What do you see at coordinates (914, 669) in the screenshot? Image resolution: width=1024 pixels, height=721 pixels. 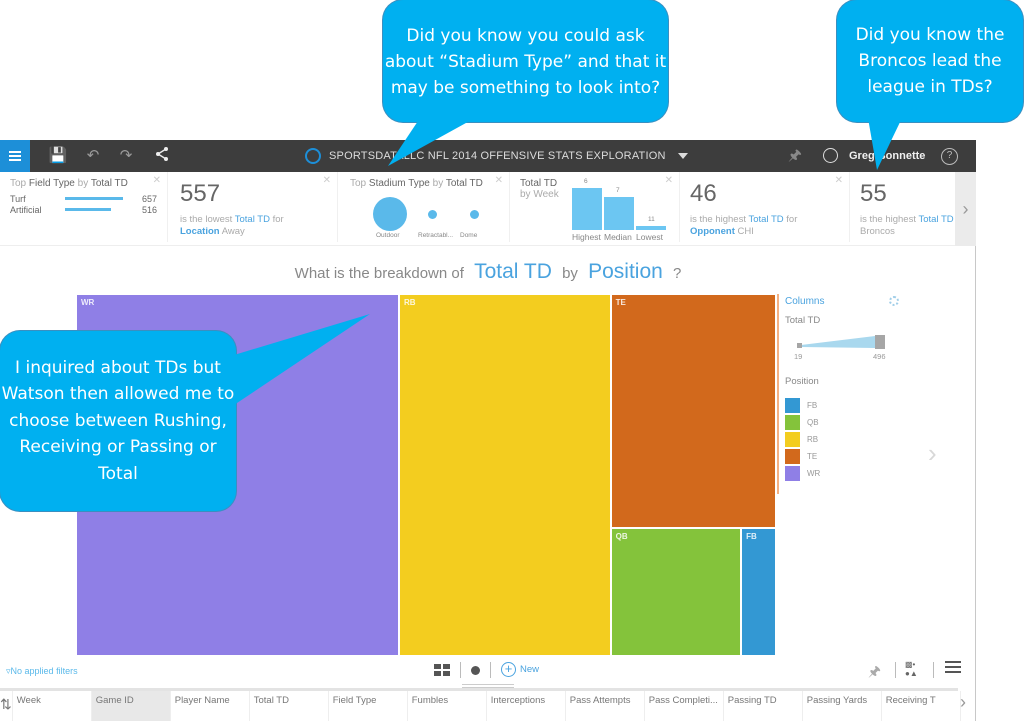 I see `chart-type-icon: ▩• ●▲` at bounding box center [914, 669].